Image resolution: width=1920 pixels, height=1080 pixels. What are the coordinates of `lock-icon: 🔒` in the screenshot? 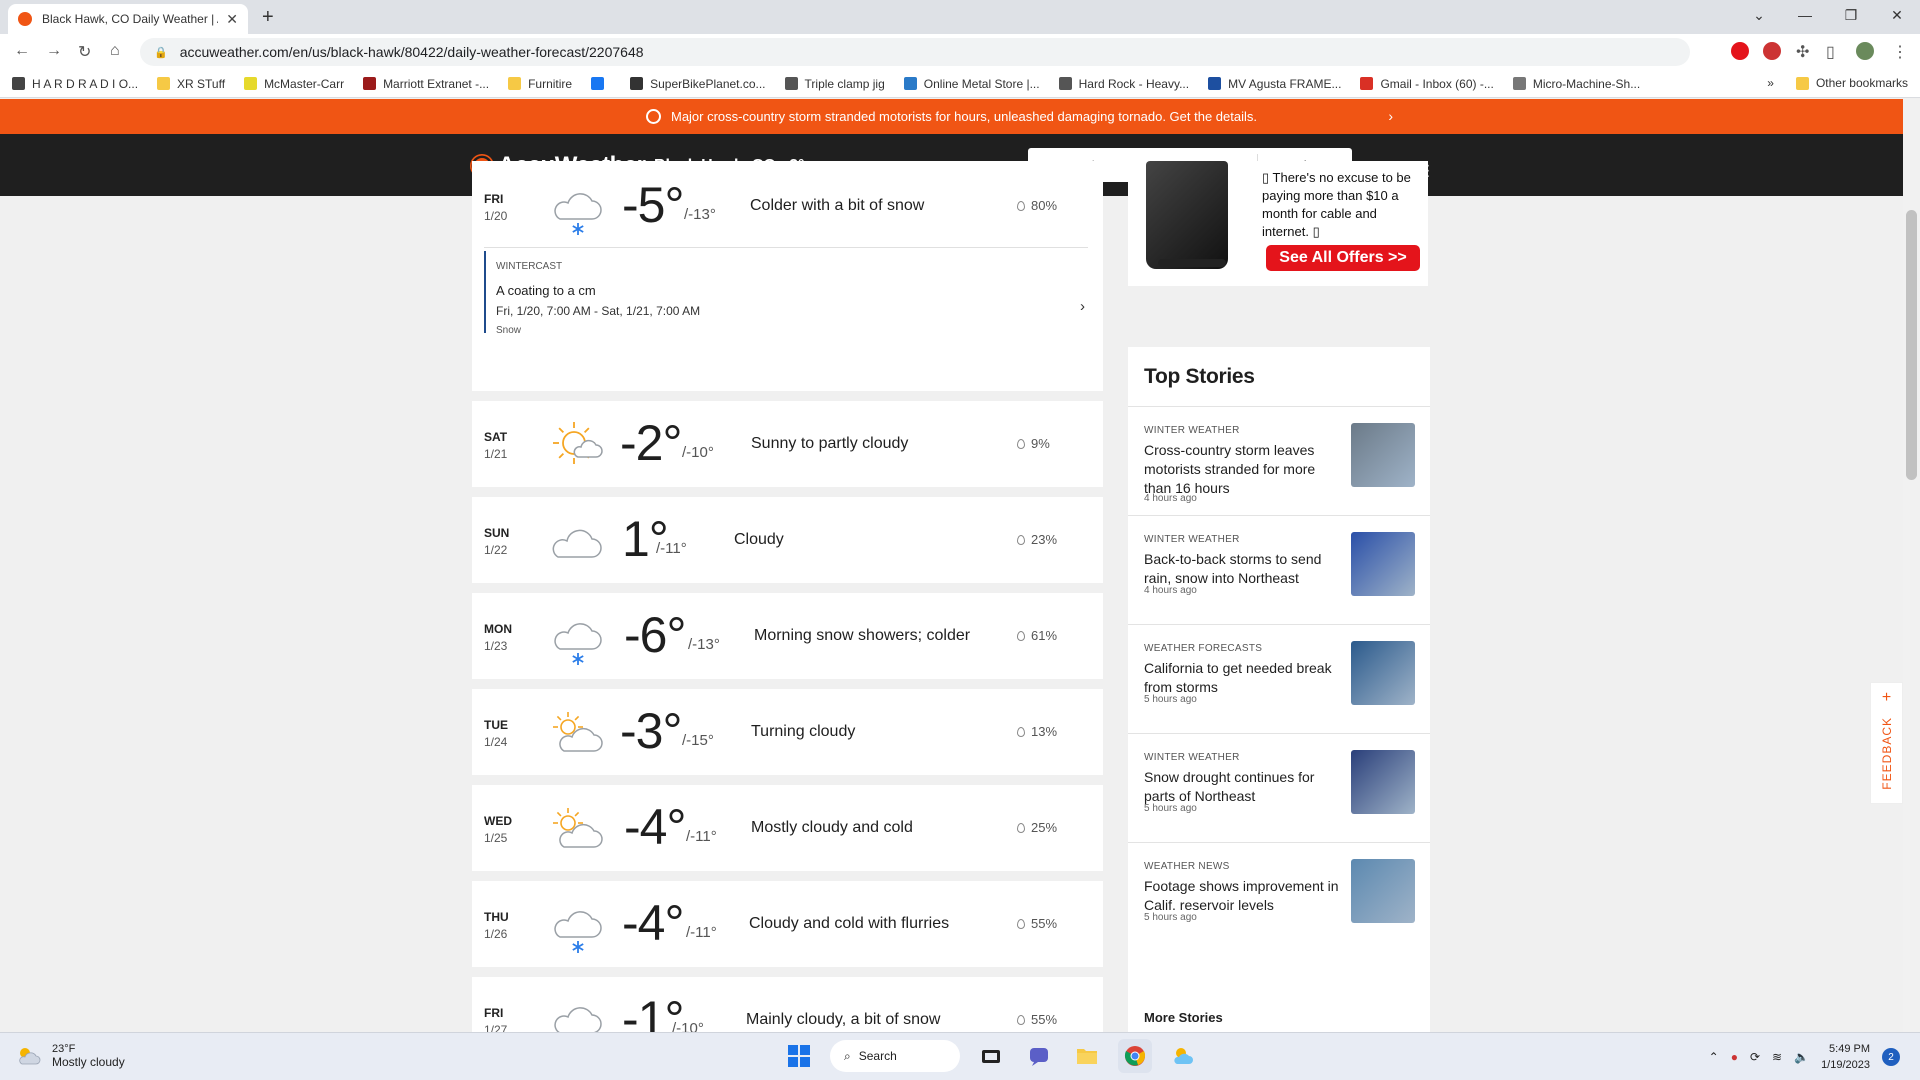 It's located at (161, 52).